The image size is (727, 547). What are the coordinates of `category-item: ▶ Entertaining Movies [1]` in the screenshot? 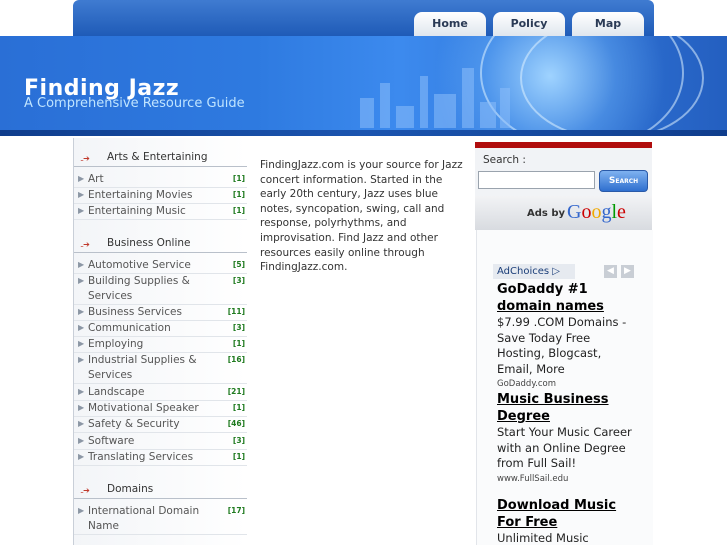 It's located at (160, 195).